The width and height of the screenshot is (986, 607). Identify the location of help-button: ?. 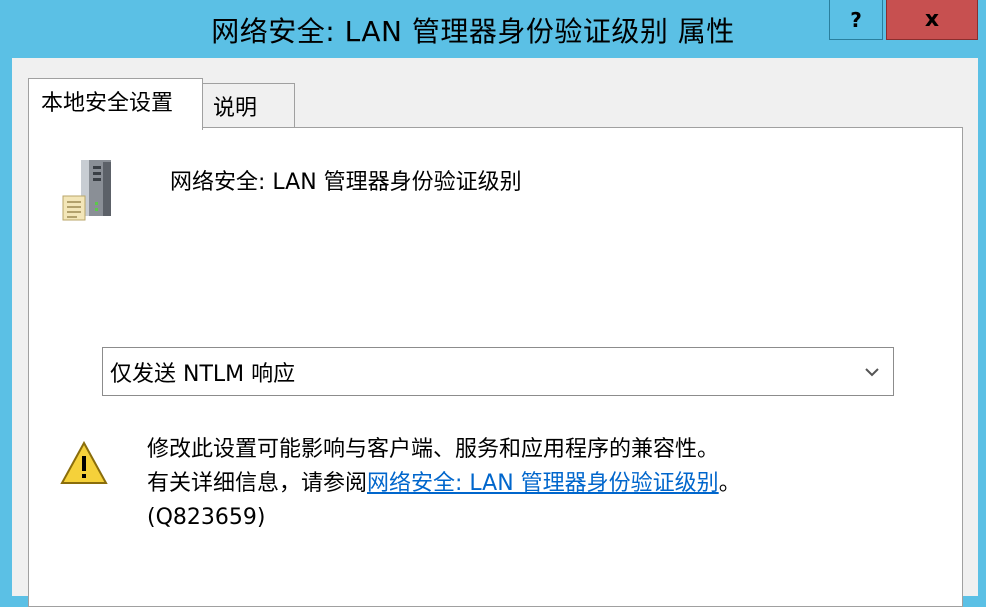
(856, 20).